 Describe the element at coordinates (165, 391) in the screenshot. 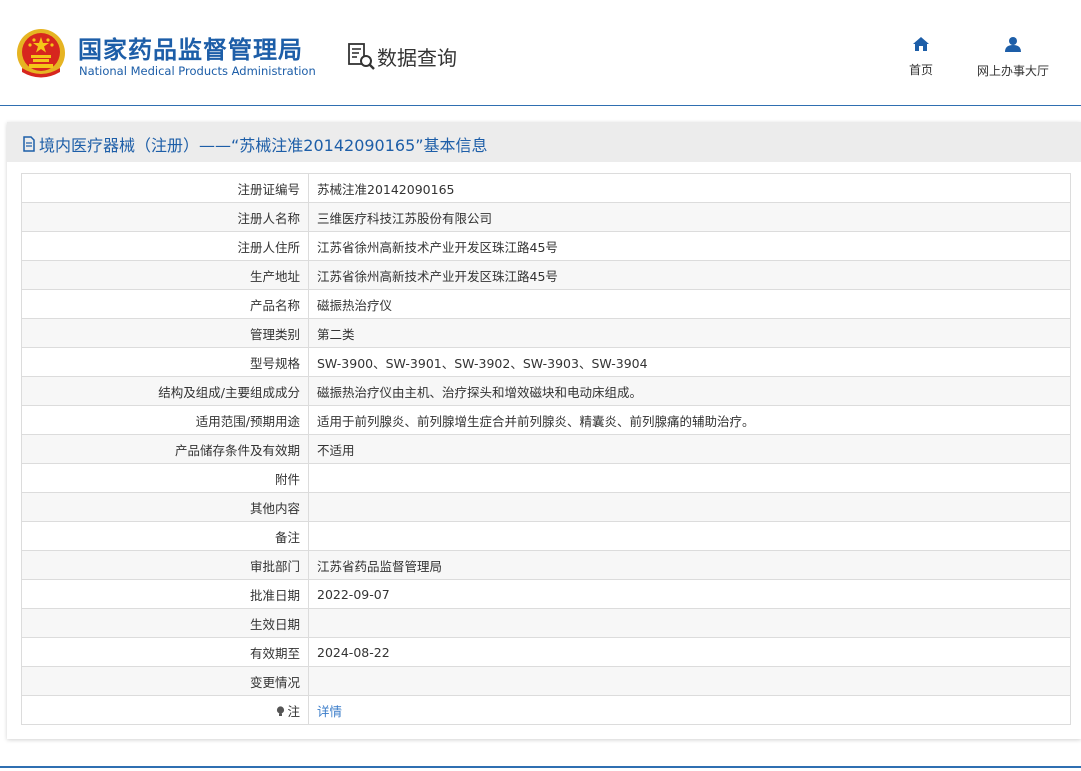

I see `field-label: 结构及组成/主要组成成分` at that location.